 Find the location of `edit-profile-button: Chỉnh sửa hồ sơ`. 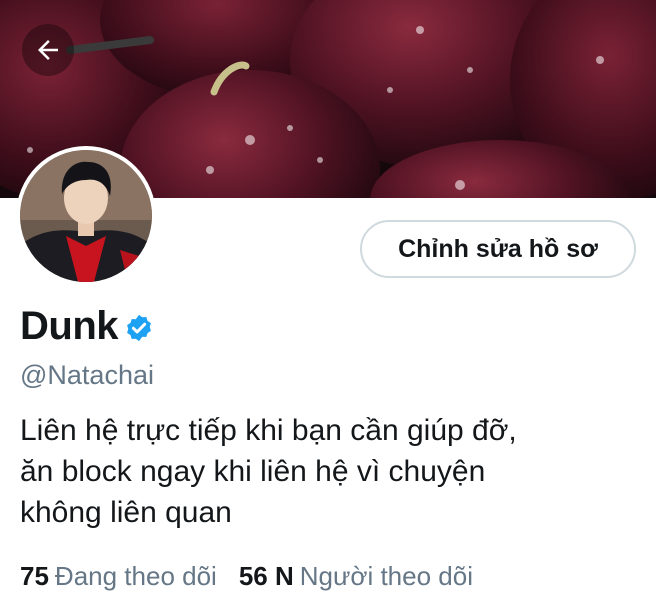

edit-profile-button: Chỉnh sửa hồ sơ is located at coordinates (498, 249).